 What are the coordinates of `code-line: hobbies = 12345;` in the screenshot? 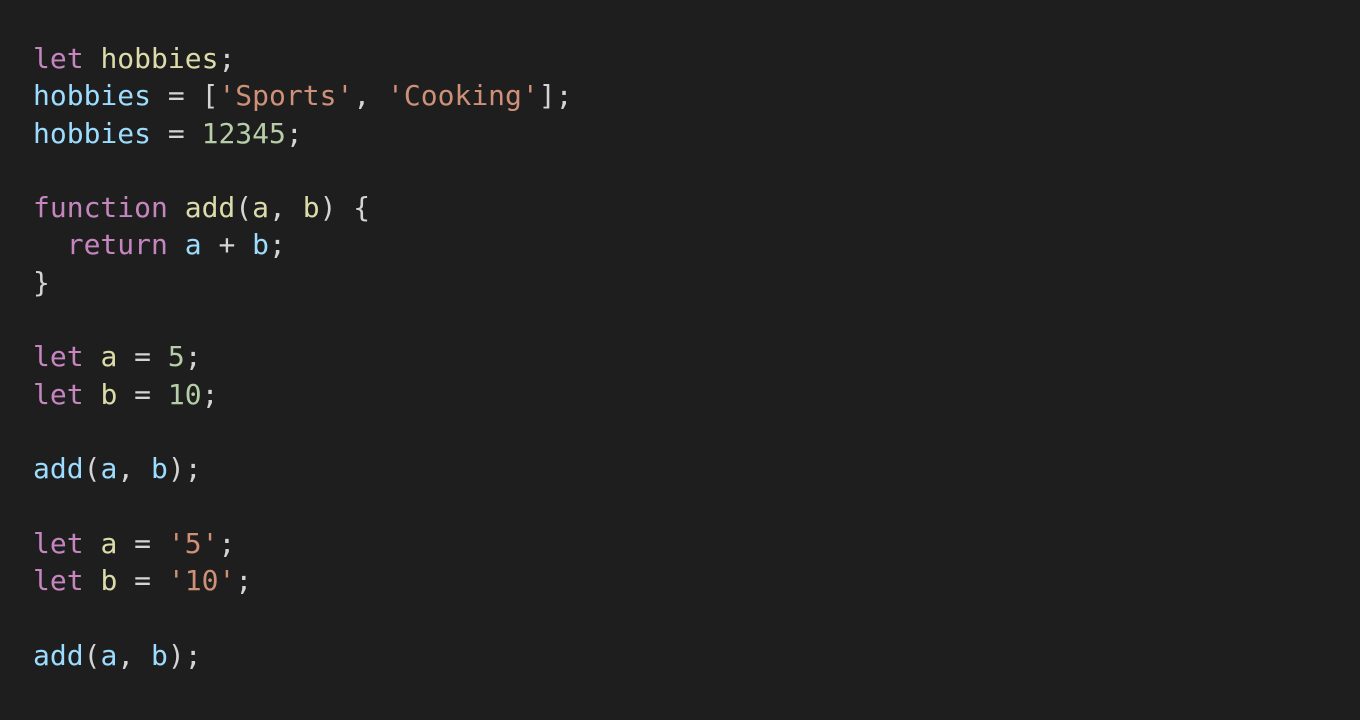 It's located at (696, 133).